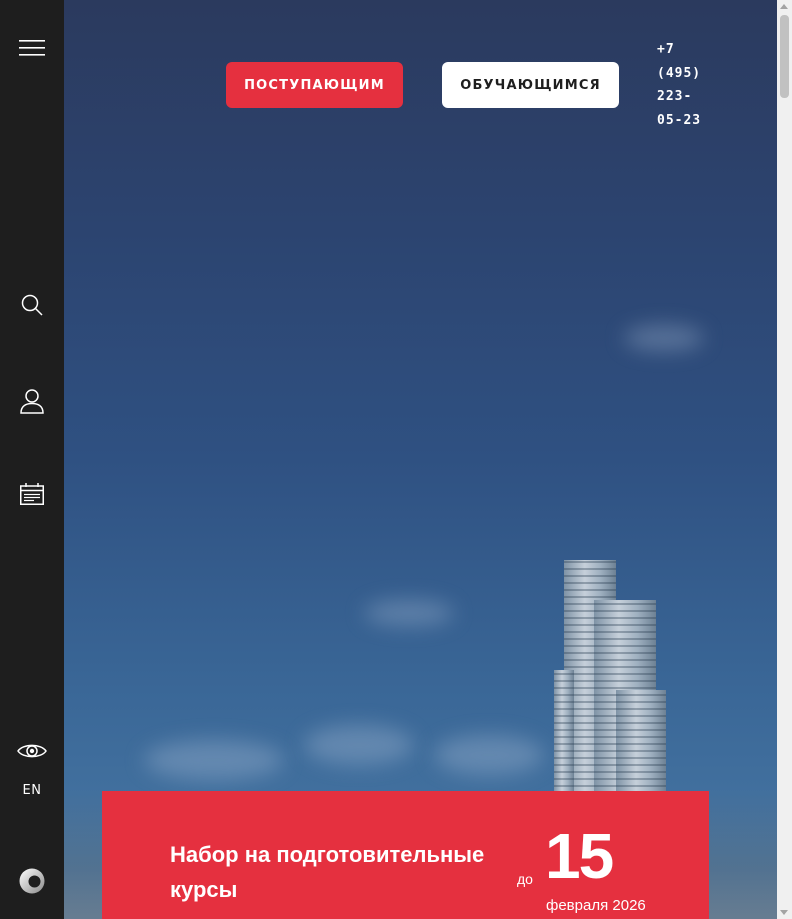  What do you see at coordinates (679, 73) in the screenshot?
I see `phone-line: (495)` at bounding box center [679, 73].